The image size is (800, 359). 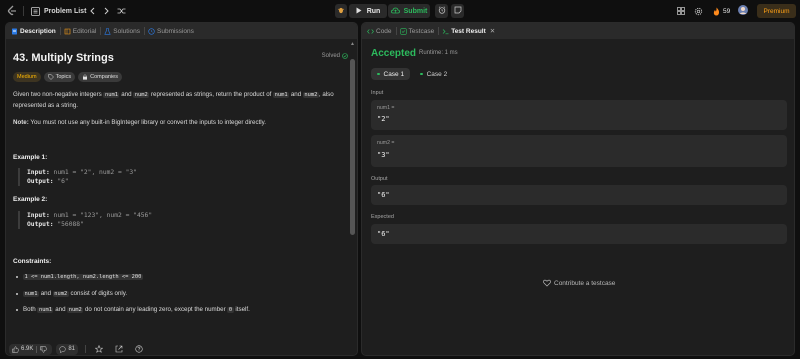 What do you see at coordinates (370, 31) in the screenshot?
I see `code-icon` at bounding box center [370, 31].